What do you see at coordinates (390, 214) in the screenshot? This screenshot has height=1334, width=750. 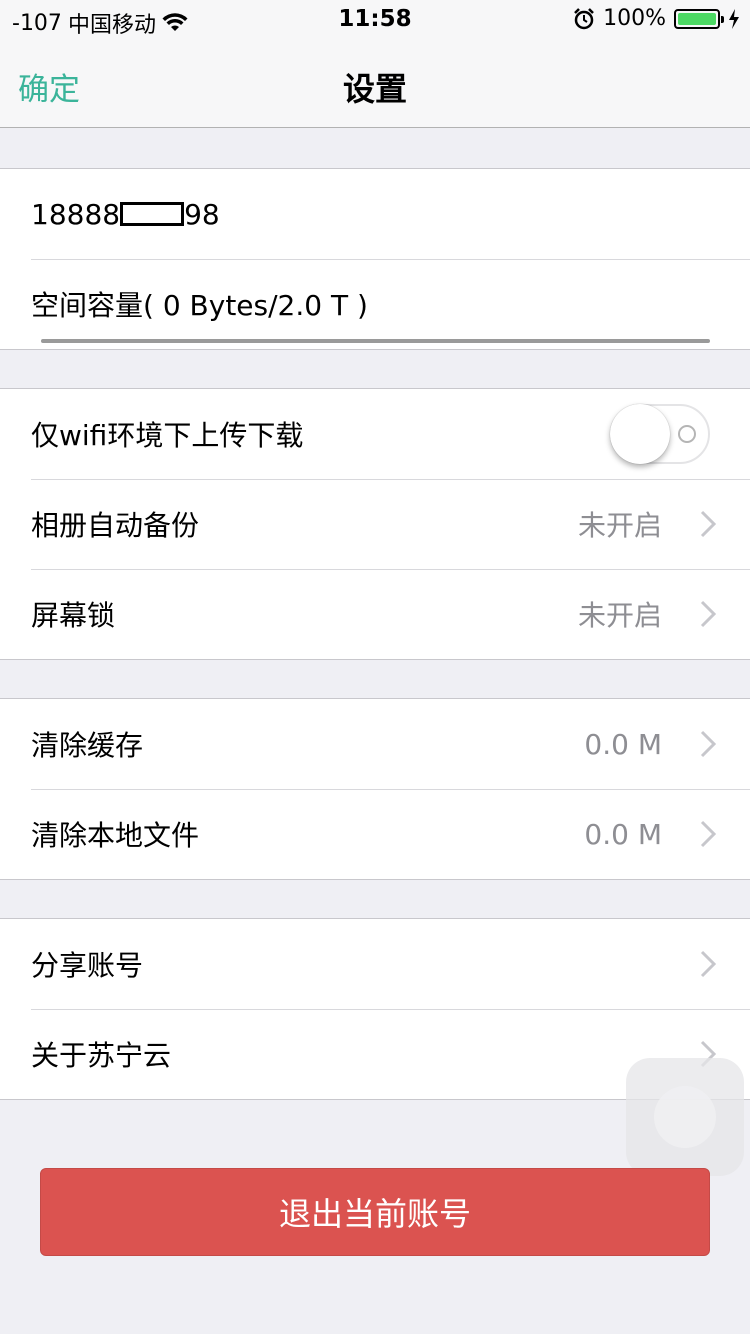 I see `phone-number: 18888 98` at bounding box center [390, 214].